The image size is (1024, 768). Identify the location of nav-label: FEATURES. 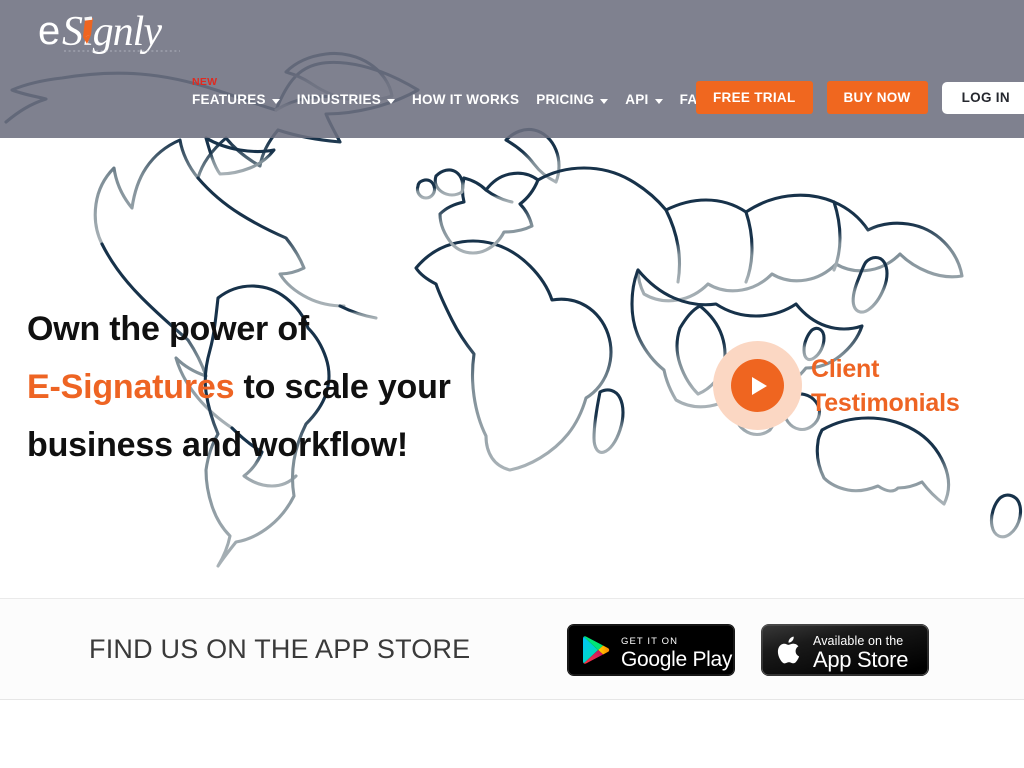
(229, 100).